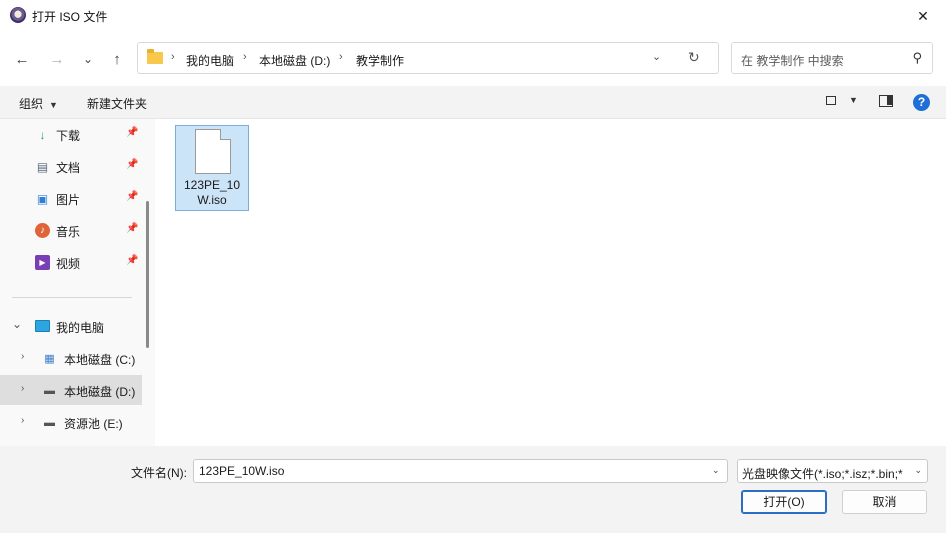 The height and width of the screenshot is (533, 946). Describe the element at coordinates (923, 16) in the screenshot. I see `close-button: ✕` at that location.